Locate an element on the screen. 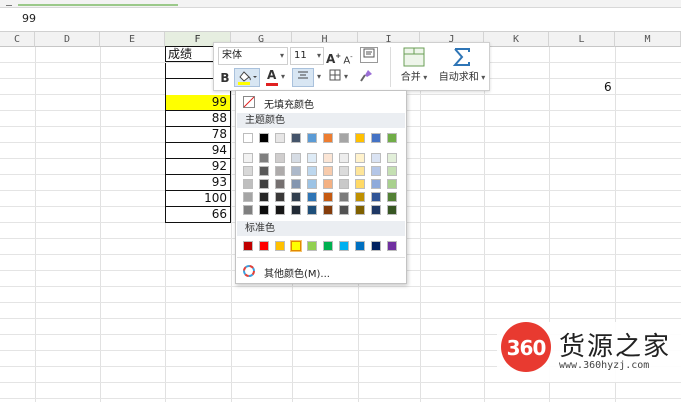  bold-button: B is located at coordinates (225, 78).